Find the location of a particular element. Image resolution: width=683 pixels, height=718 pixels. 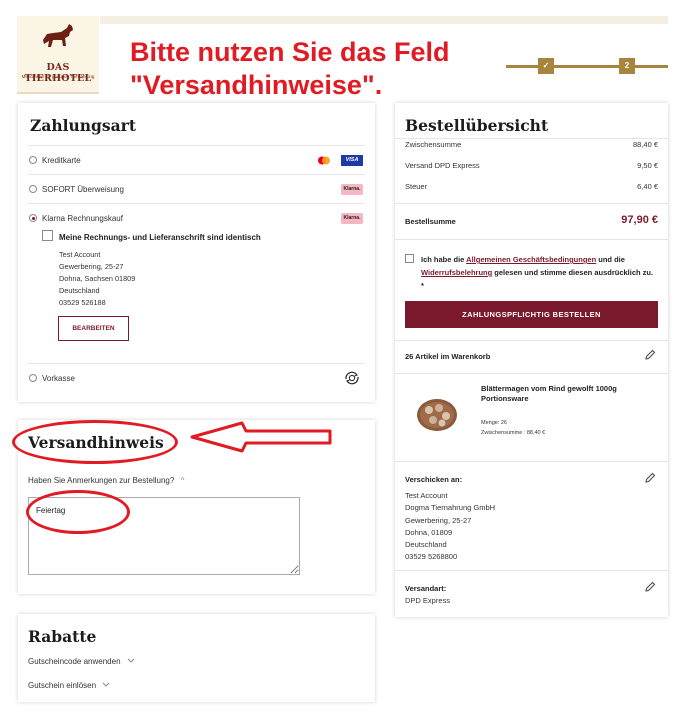

summary-line-shipping: Versand DPD Express 9,50 € is located at coordinates (531, 165).